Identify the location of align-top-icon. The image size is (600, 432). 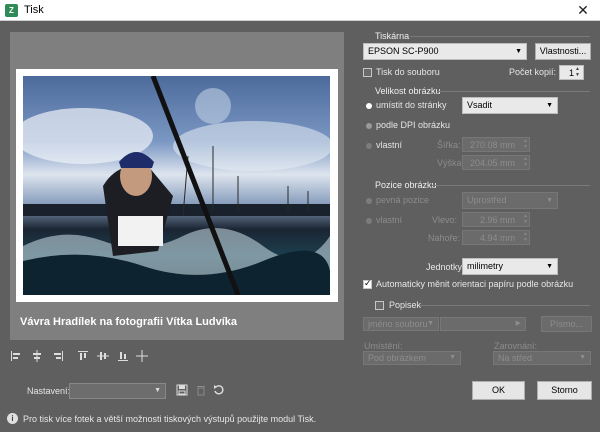
(83, 356).